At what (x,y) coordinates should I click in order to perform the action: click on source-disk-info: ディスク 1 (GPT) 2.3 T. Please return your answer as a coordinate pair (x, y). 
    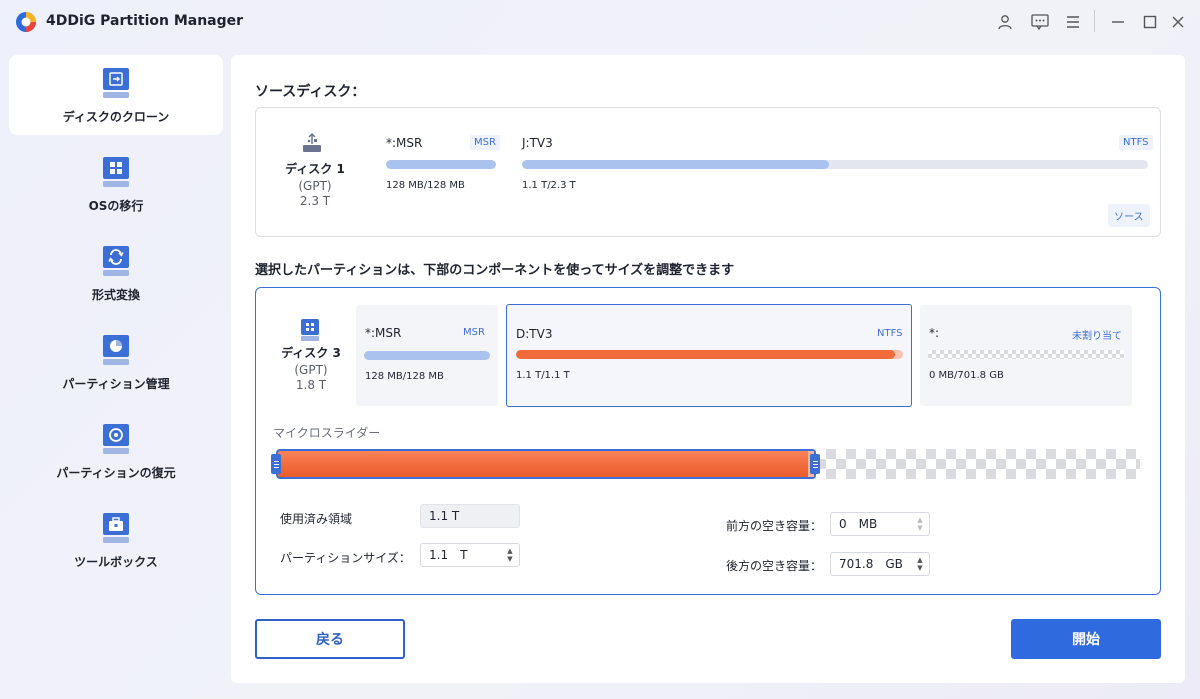
    Looking at the image, I should click on (315, 184).